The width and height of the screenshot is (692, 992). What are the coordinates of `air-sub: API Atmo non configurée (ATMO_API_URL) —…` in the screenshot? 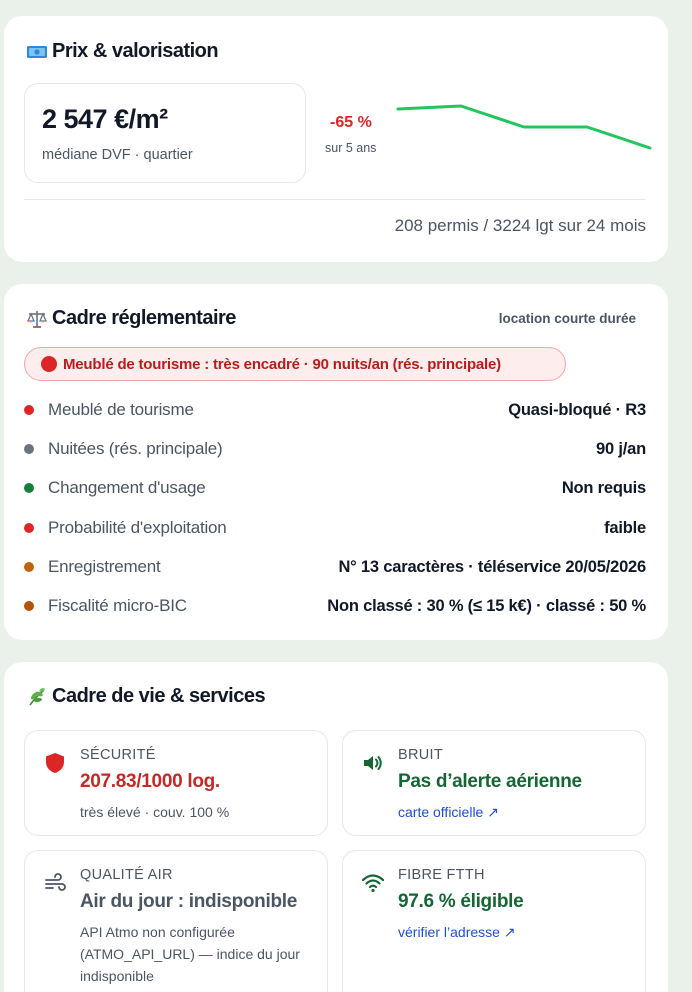 It's located at (190, 954).